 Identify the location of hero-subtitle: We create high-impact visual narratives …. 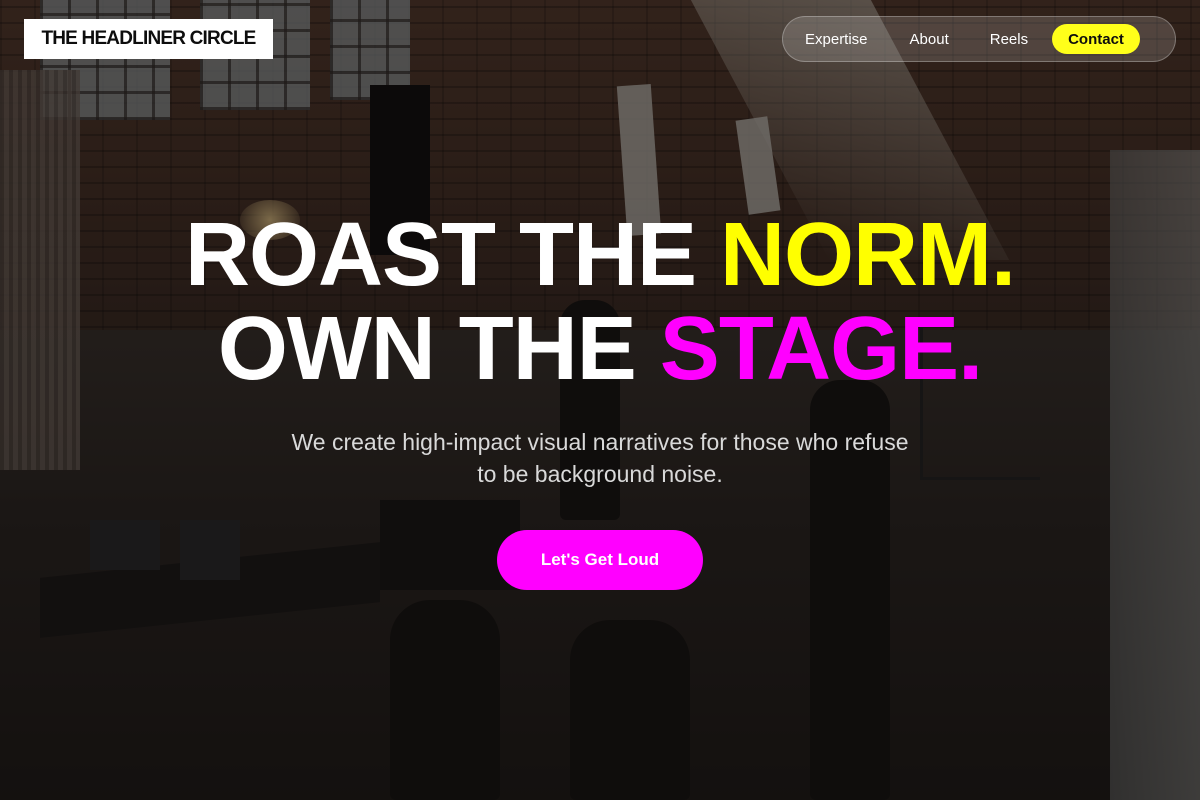
(600, 458).